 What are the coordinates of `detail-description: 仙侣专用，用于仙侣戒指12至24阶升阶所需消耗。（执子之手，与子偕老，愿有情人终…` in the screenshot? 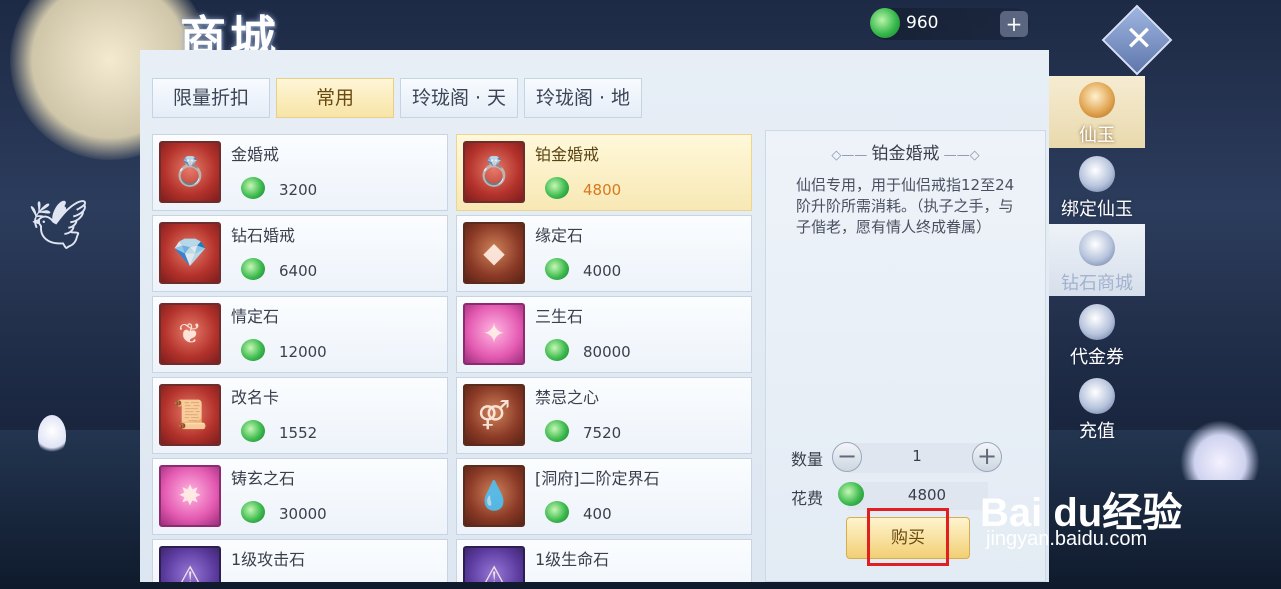 It's located at (905, 206).